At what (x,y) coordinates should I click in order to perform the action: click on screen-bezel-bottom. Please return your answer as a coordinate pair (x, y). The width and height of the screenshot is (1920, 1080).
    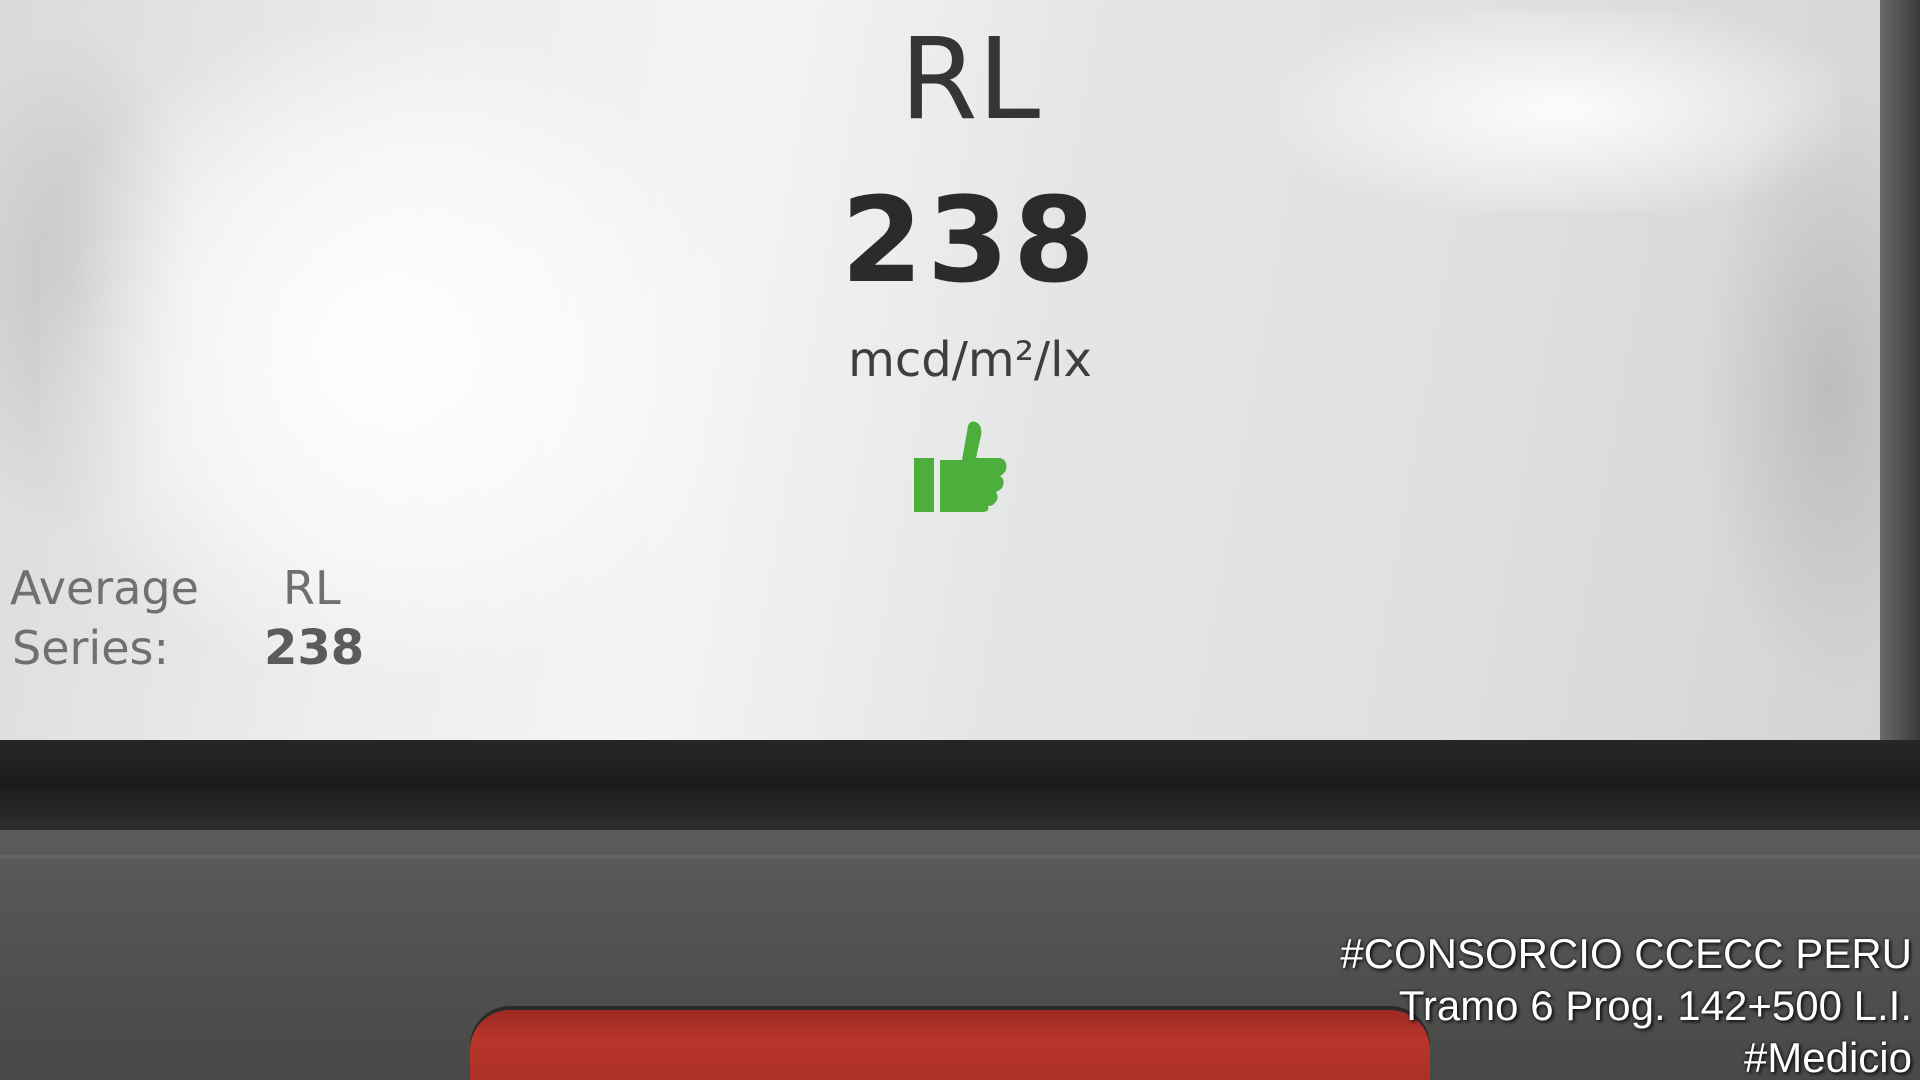
    Looking at the image, I should click on (960, 785).